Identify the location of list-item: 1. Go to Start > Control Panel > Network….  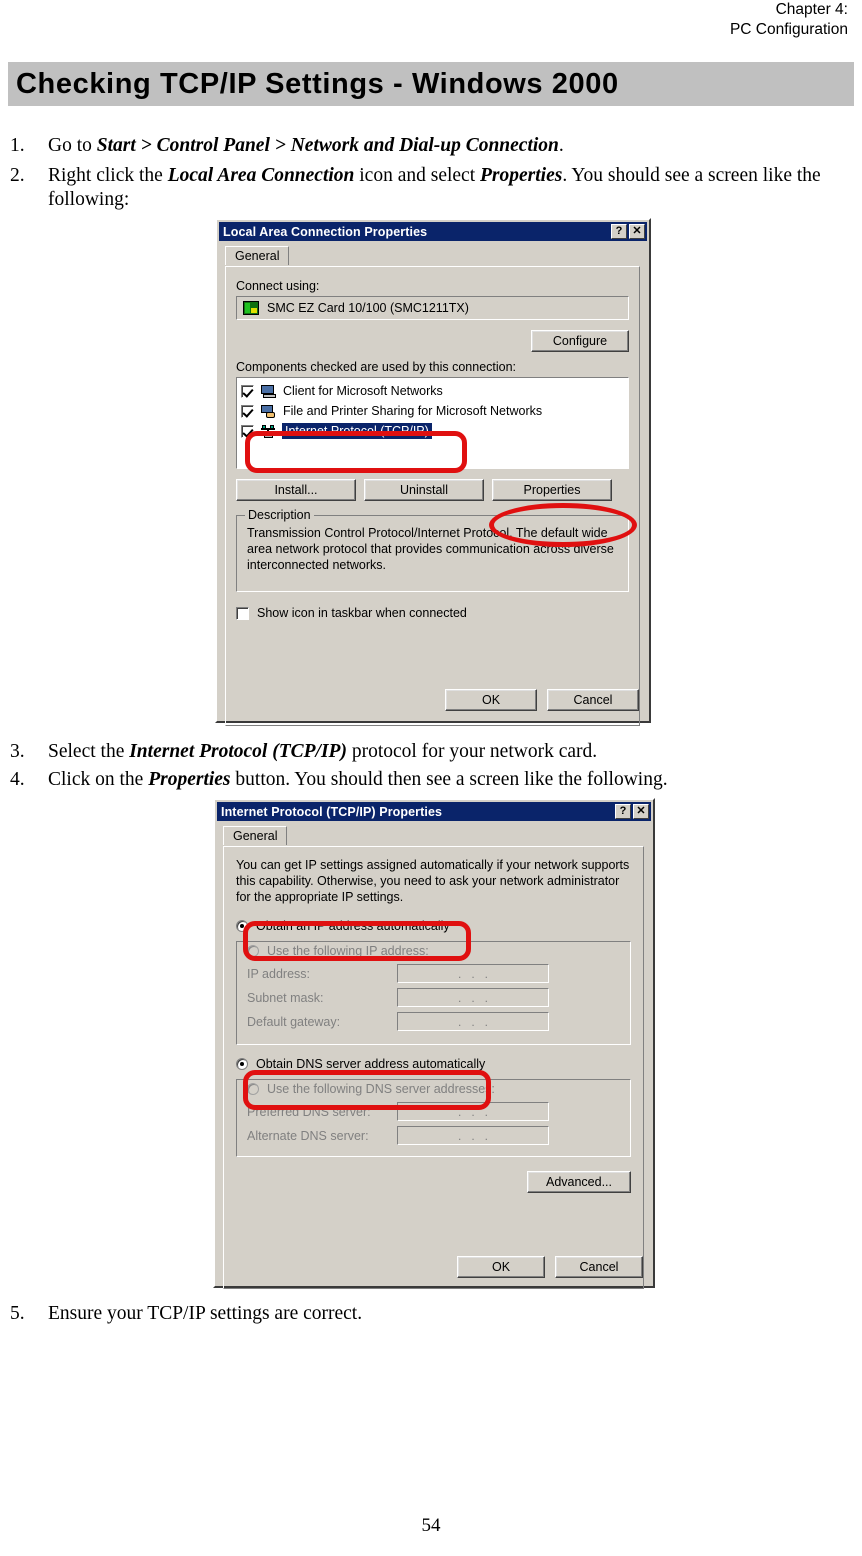
(424, 146).